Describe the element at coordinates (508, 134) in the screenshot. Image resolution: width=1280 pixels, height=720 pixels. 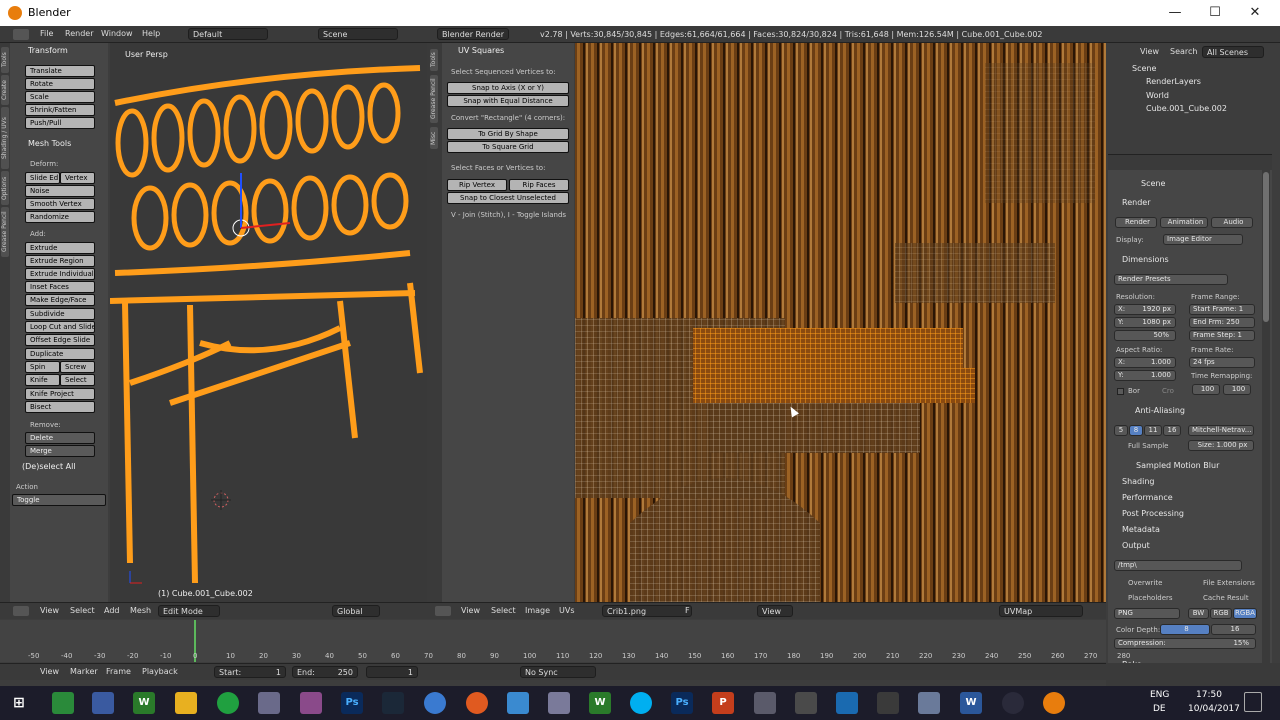
I see `to-grid-by-shape-button: To Grid By Shape` at that location.